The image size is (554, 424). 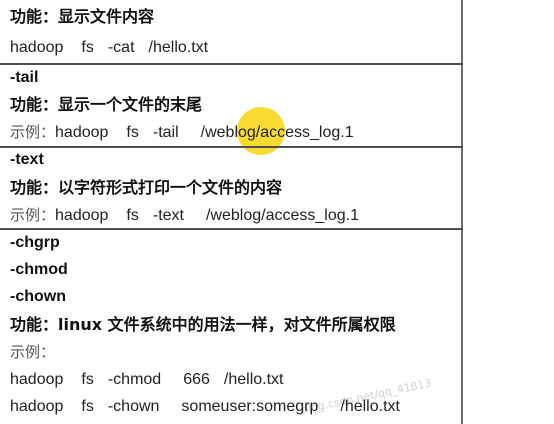 What do you see at coordinates (182, 132) in the screenshot?
I see `tail-example: 示例：hadoop fs -tail/weblog/access_log.1` at bounding box center [182, 132].